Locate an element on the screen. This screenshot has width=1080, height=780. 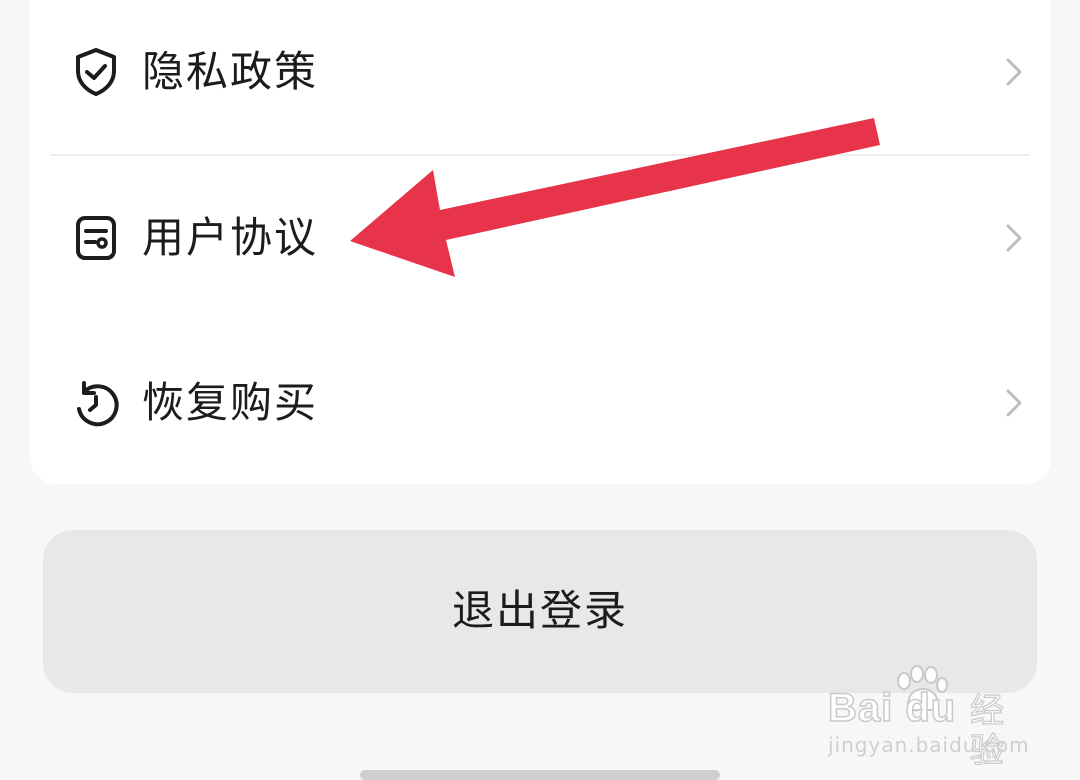
watermark-brand: Bai du is located at coordinates (892, 708).